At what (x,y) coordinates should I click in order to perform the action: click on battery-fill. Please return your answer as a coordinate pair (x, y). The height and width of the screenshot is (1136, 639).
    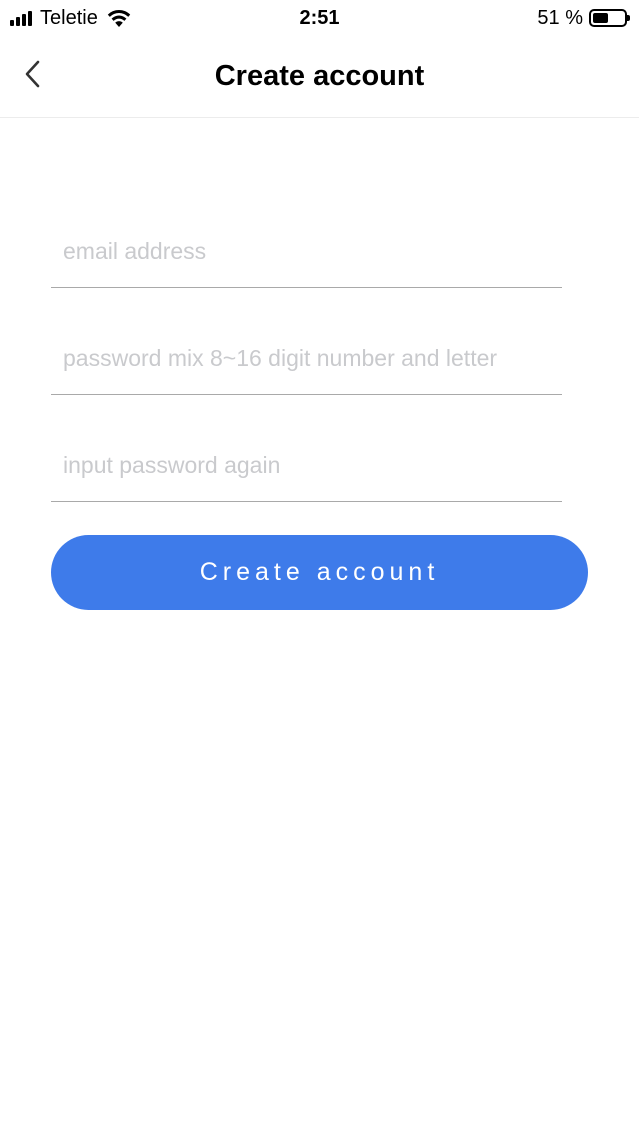
    Looking at the image, I should click on (601, 18).